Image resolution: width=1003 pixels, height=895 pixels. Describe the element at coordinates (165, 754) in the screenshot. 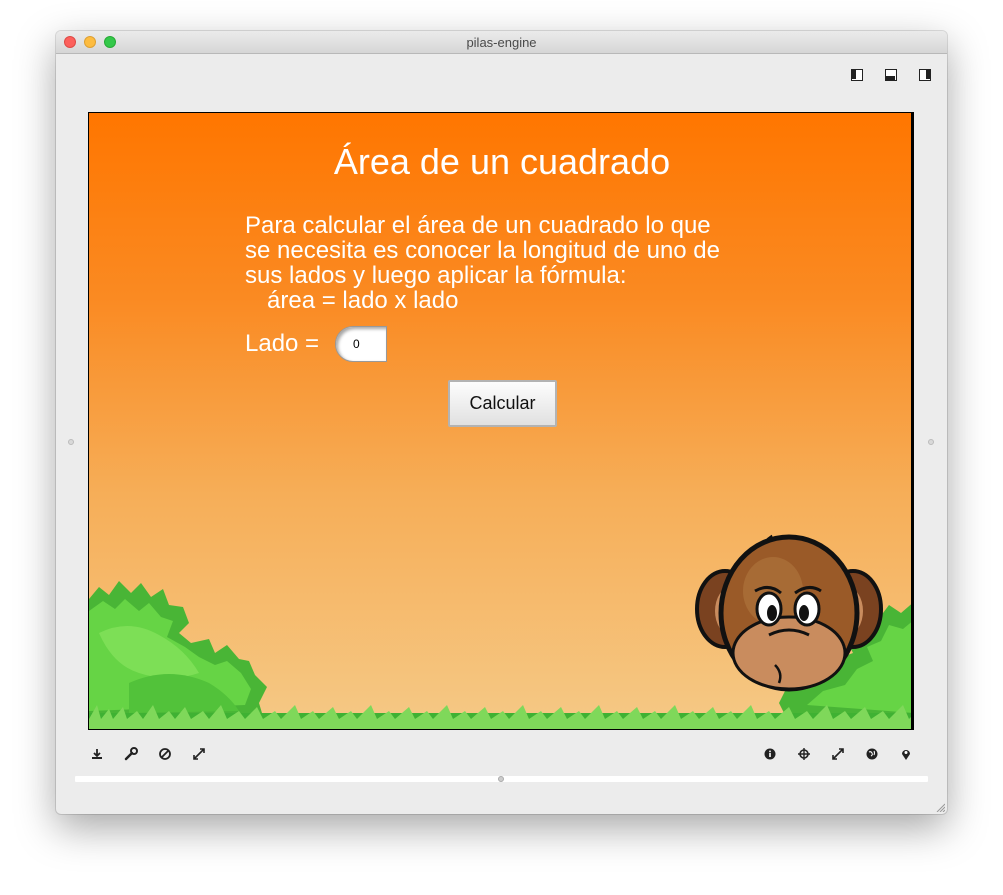

I see `block-icon` at that location.